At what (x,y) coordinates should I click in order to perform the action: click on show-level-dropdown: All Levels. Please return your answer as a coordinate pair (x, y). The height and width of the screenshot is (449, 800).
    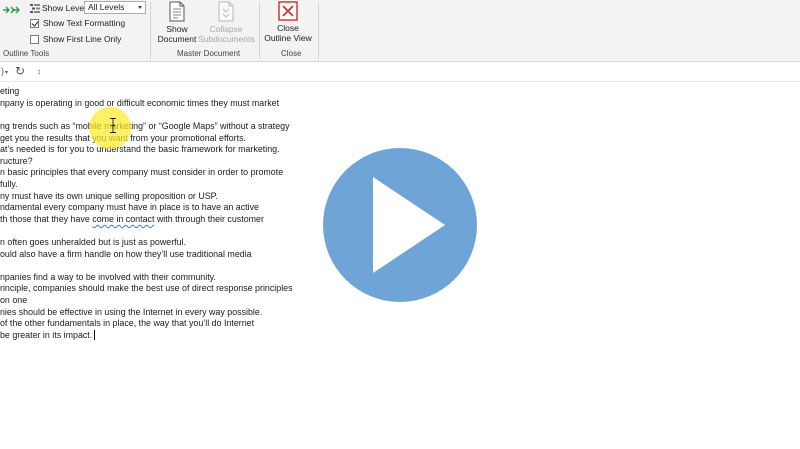
    Looking at the image, I should click on (115, 7).